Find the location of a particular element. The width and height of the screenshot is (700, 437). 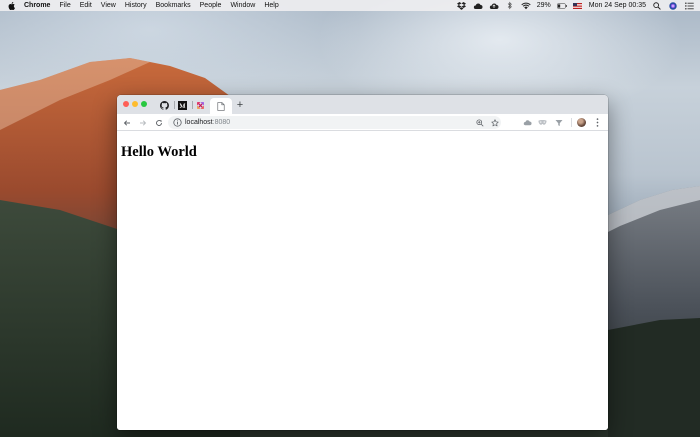

kebab-menu-icon is located at coordinates (597, 122).